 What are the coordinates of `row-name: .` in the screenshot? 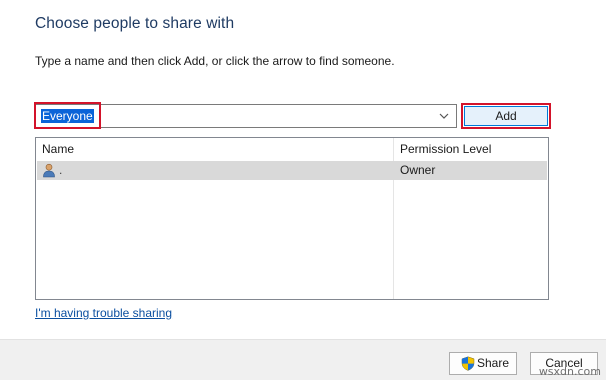 It's located at (61, 170).